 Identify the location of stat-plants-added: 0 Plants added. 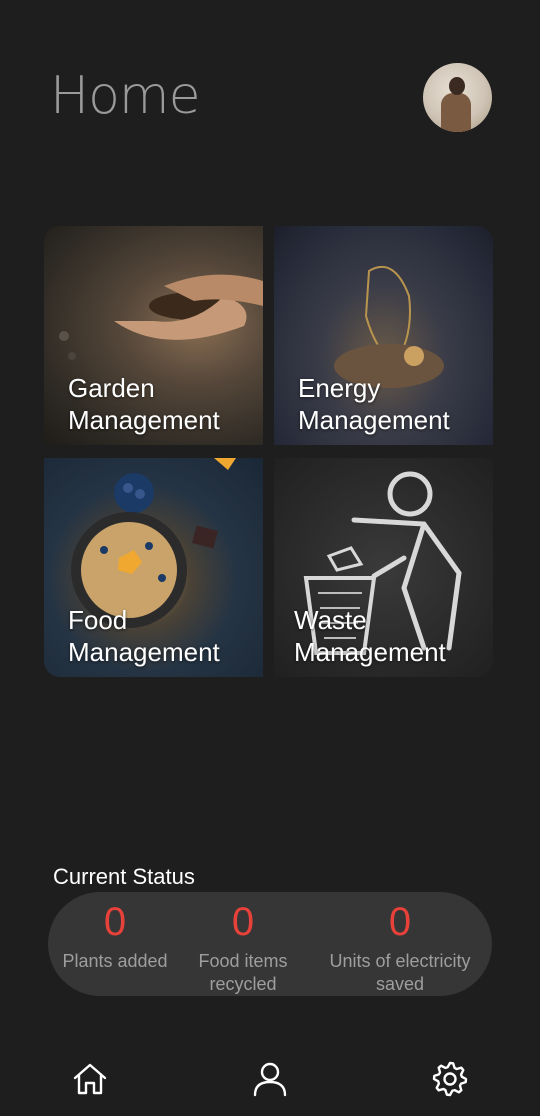
(115, 932).